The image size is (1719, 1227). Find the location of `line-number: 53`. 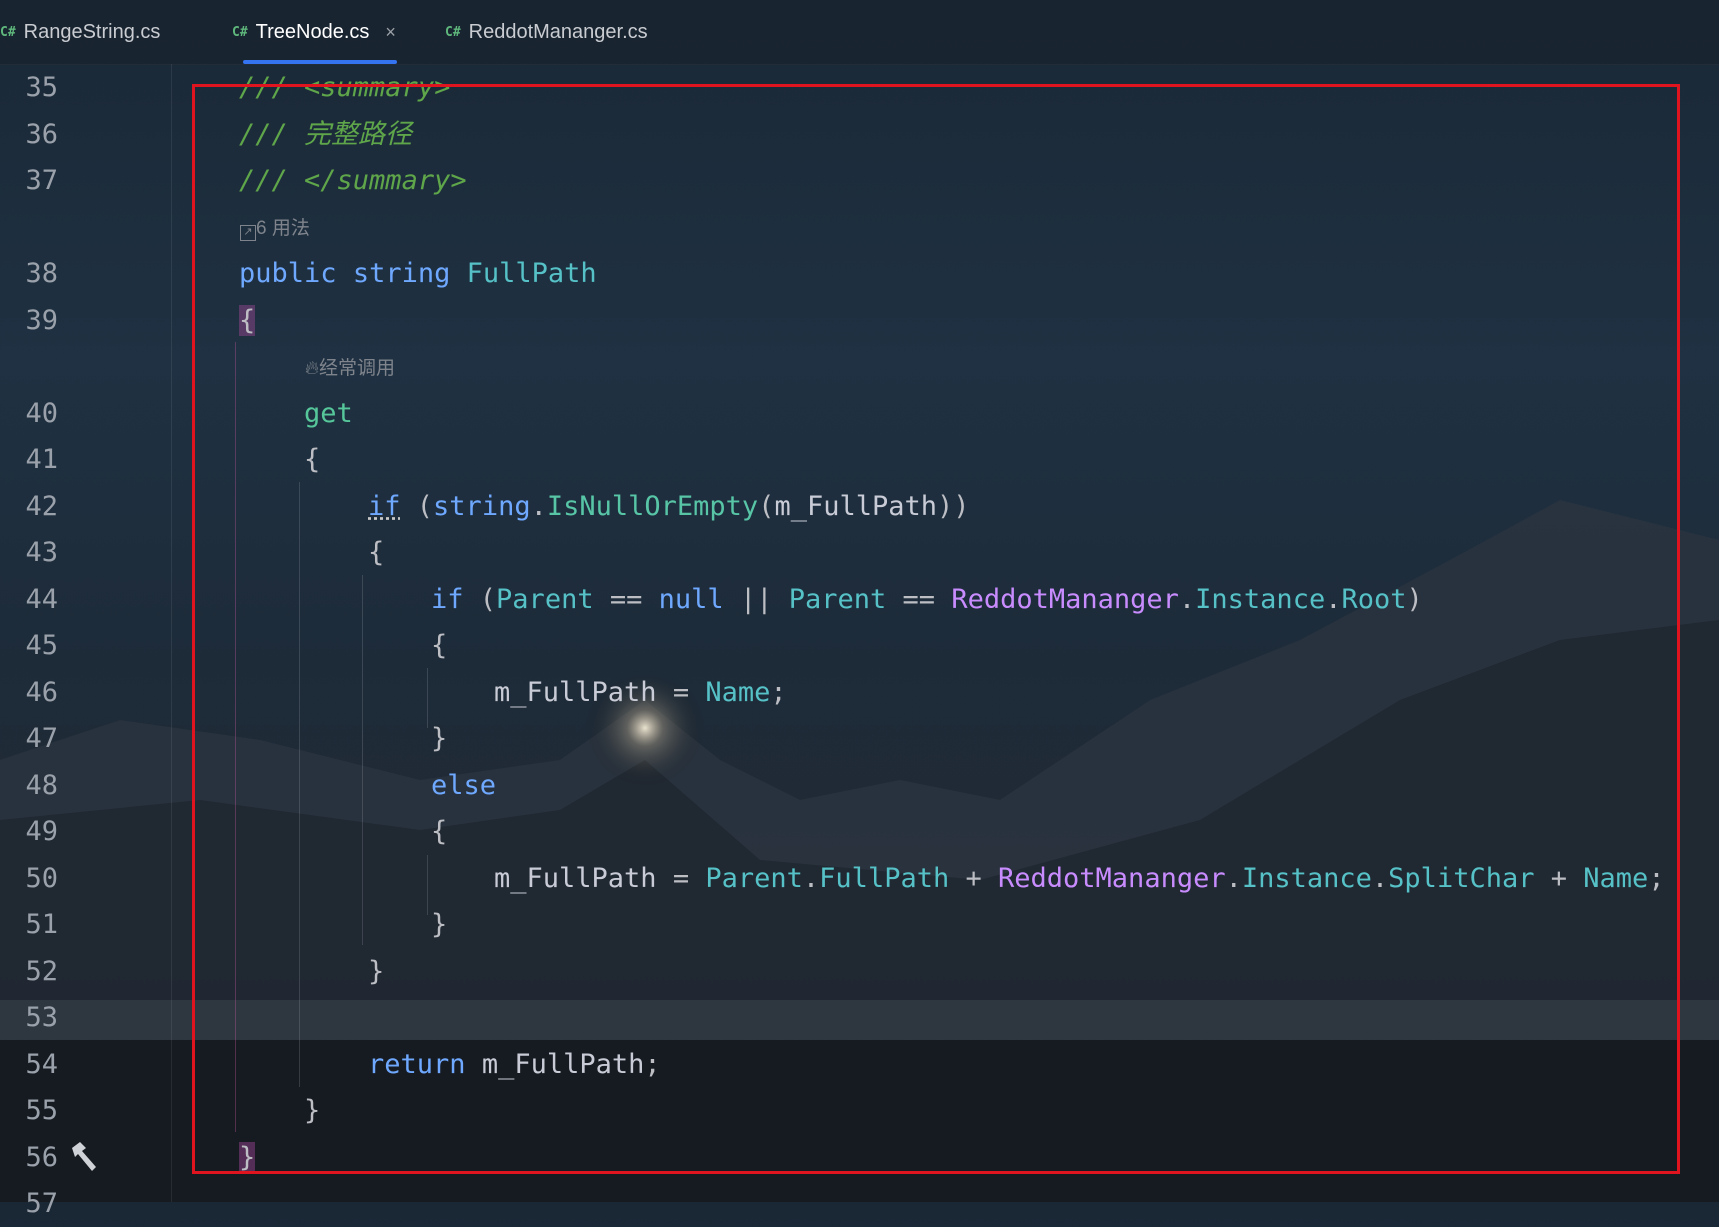

line-number: 53 is located at coordinates (41, 1017).